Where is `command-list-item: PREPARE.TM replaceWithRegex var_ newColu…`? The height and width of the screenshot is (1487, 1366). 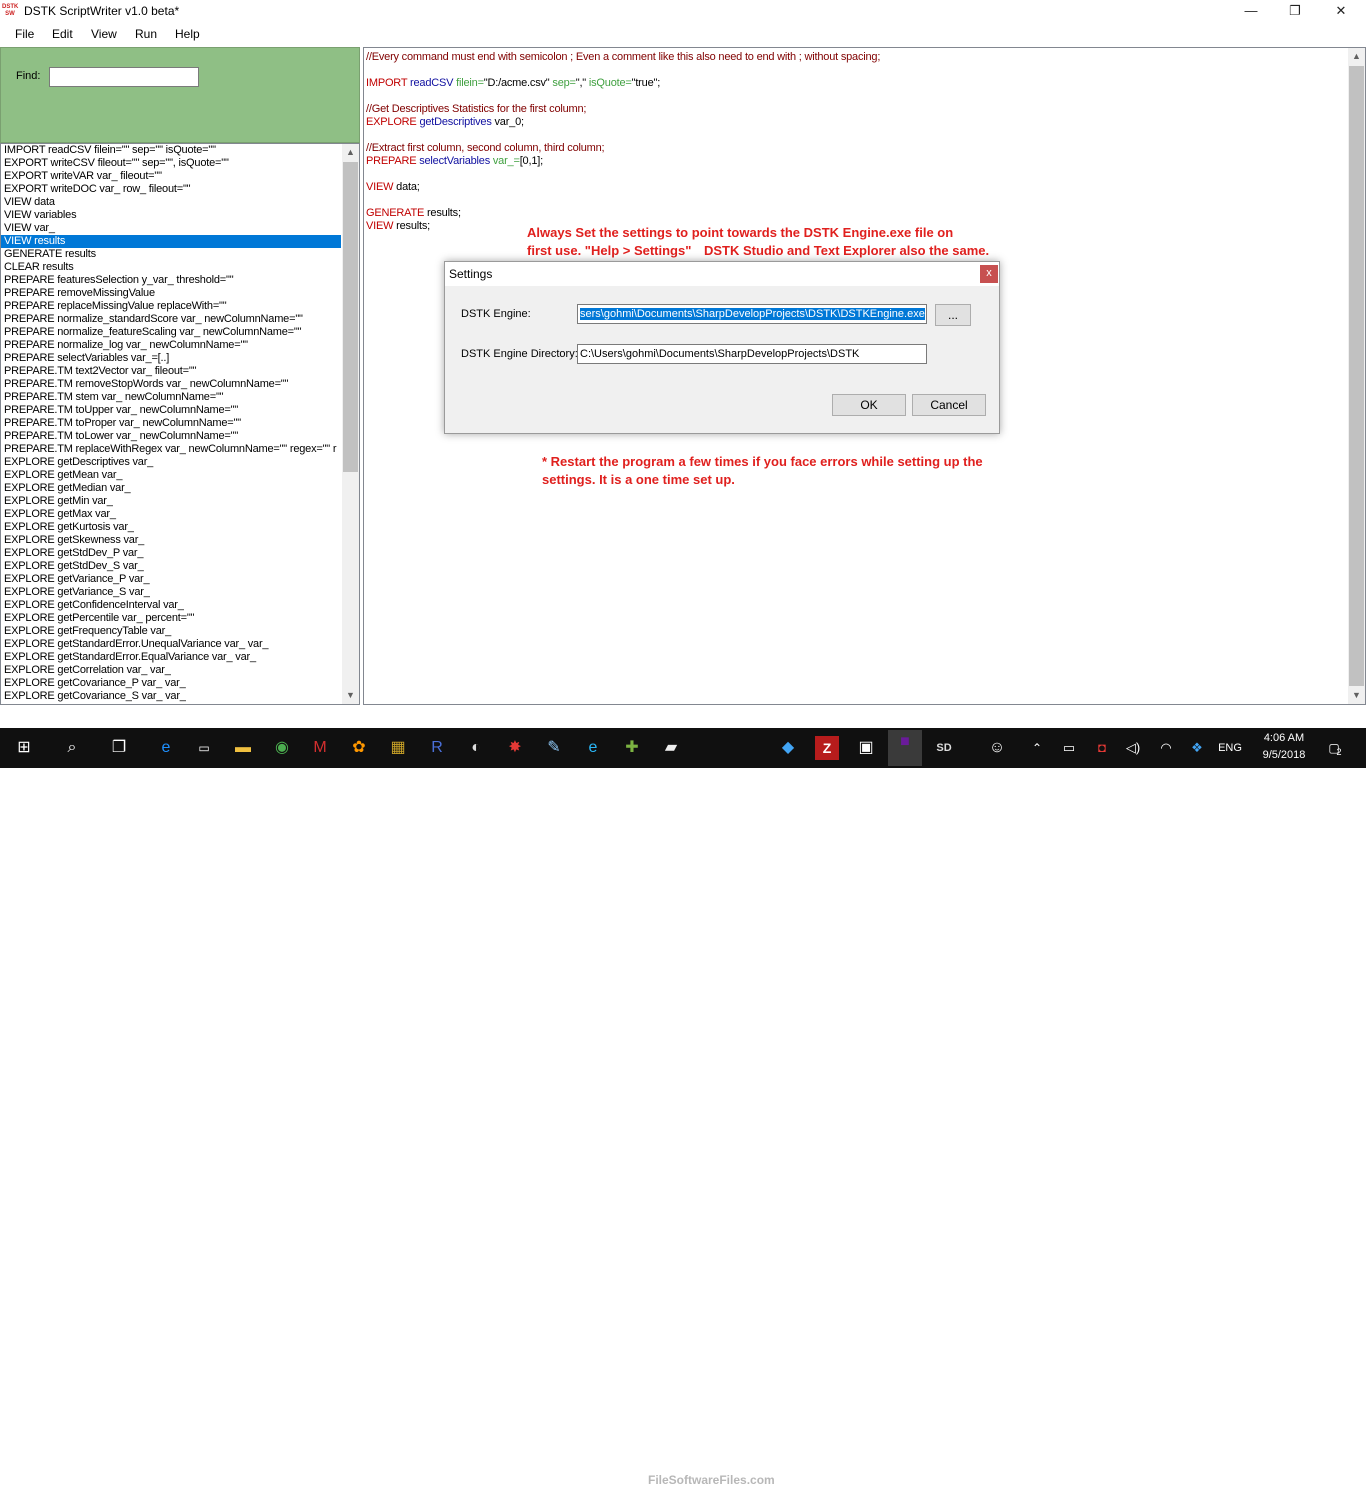
command-list-item: PREPARE.TM replaceWithRegex var_ newColu… is located at coordinates (171, 449).